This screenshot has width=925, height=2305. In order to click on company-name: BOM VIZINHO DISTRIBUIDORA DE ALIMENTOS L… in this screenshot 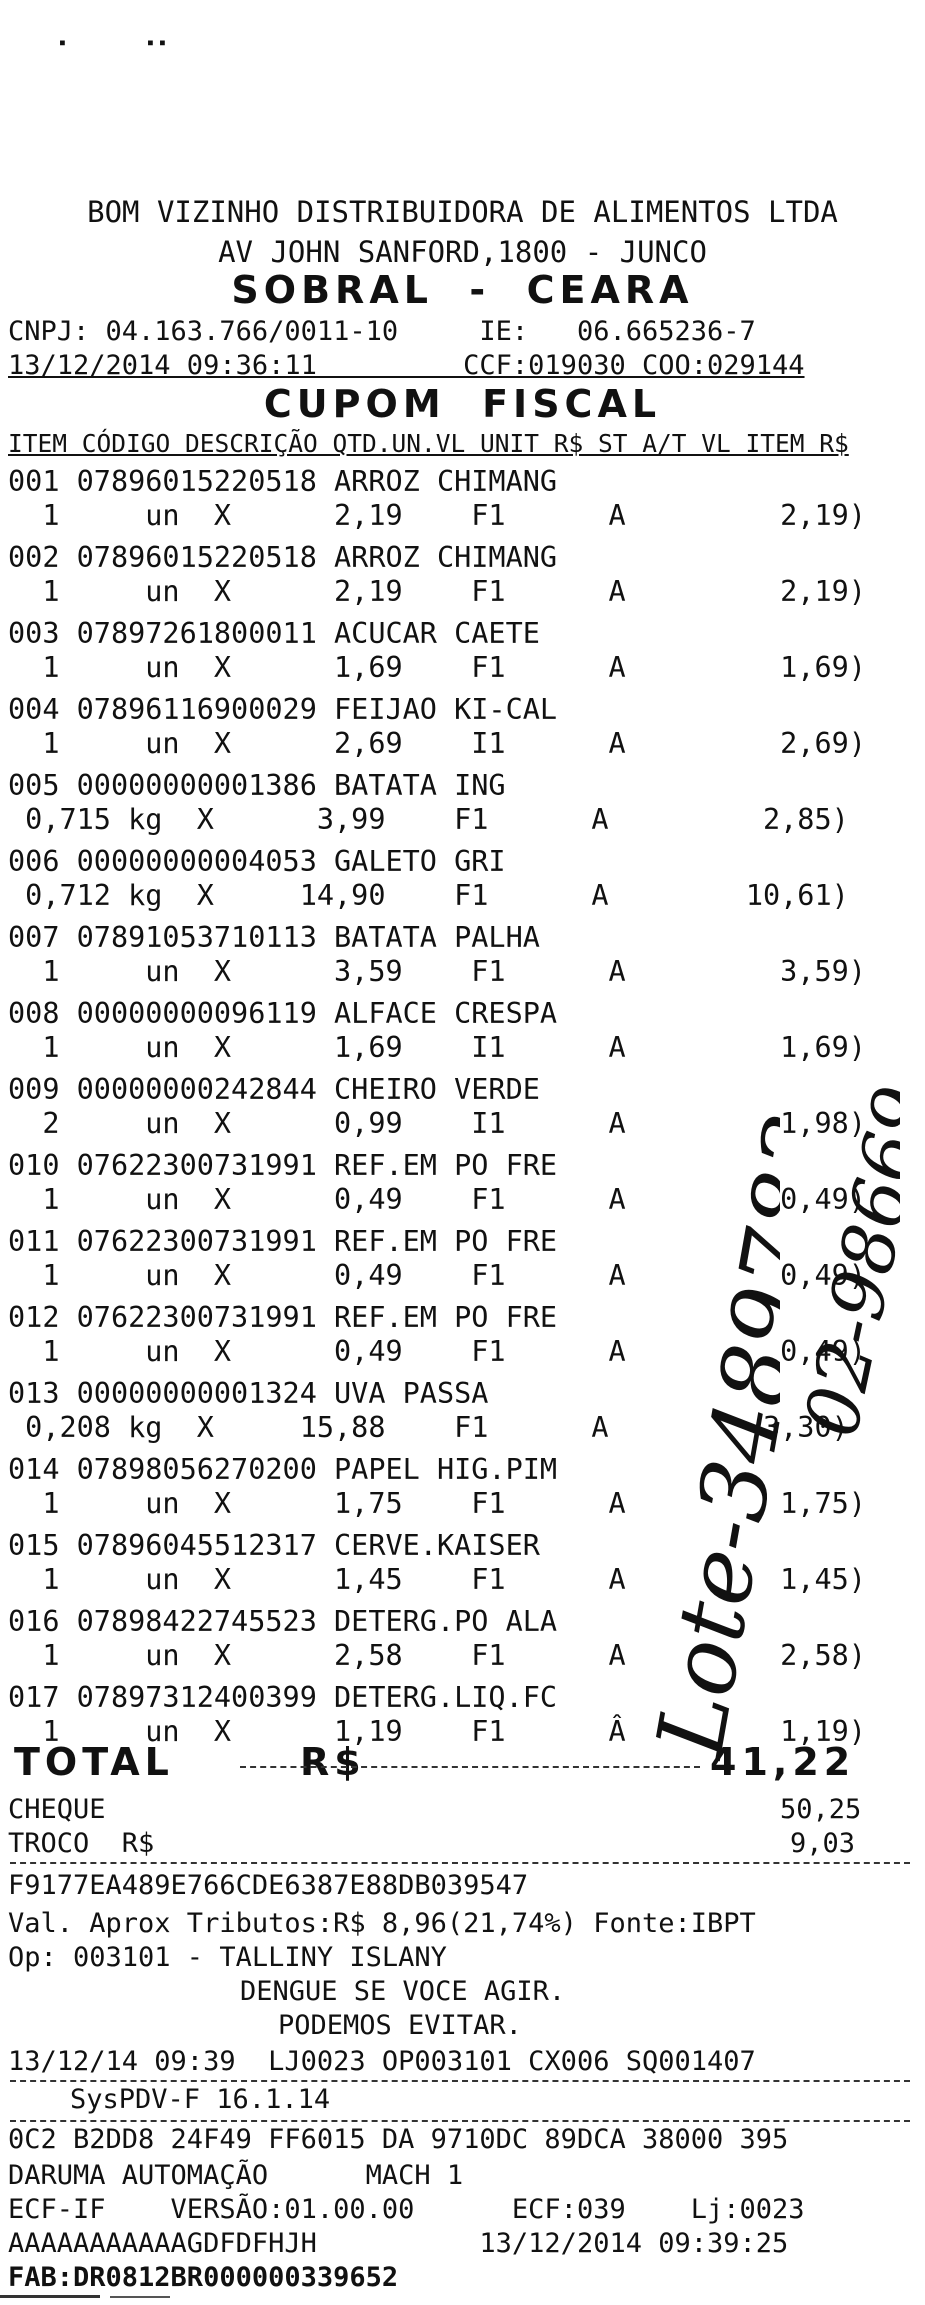, I will do `click(462, 212)`.